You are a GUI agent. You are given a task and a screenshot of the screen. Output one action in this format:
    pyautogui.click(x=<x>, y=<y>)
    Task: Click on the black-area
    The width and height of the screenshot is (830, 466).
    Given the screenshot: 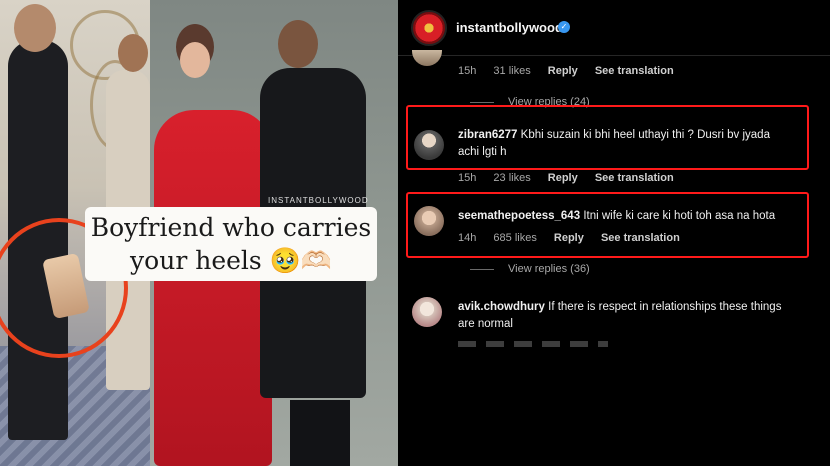 What is the action you would take?
    pyautogui.click(x=614, y=406)
    